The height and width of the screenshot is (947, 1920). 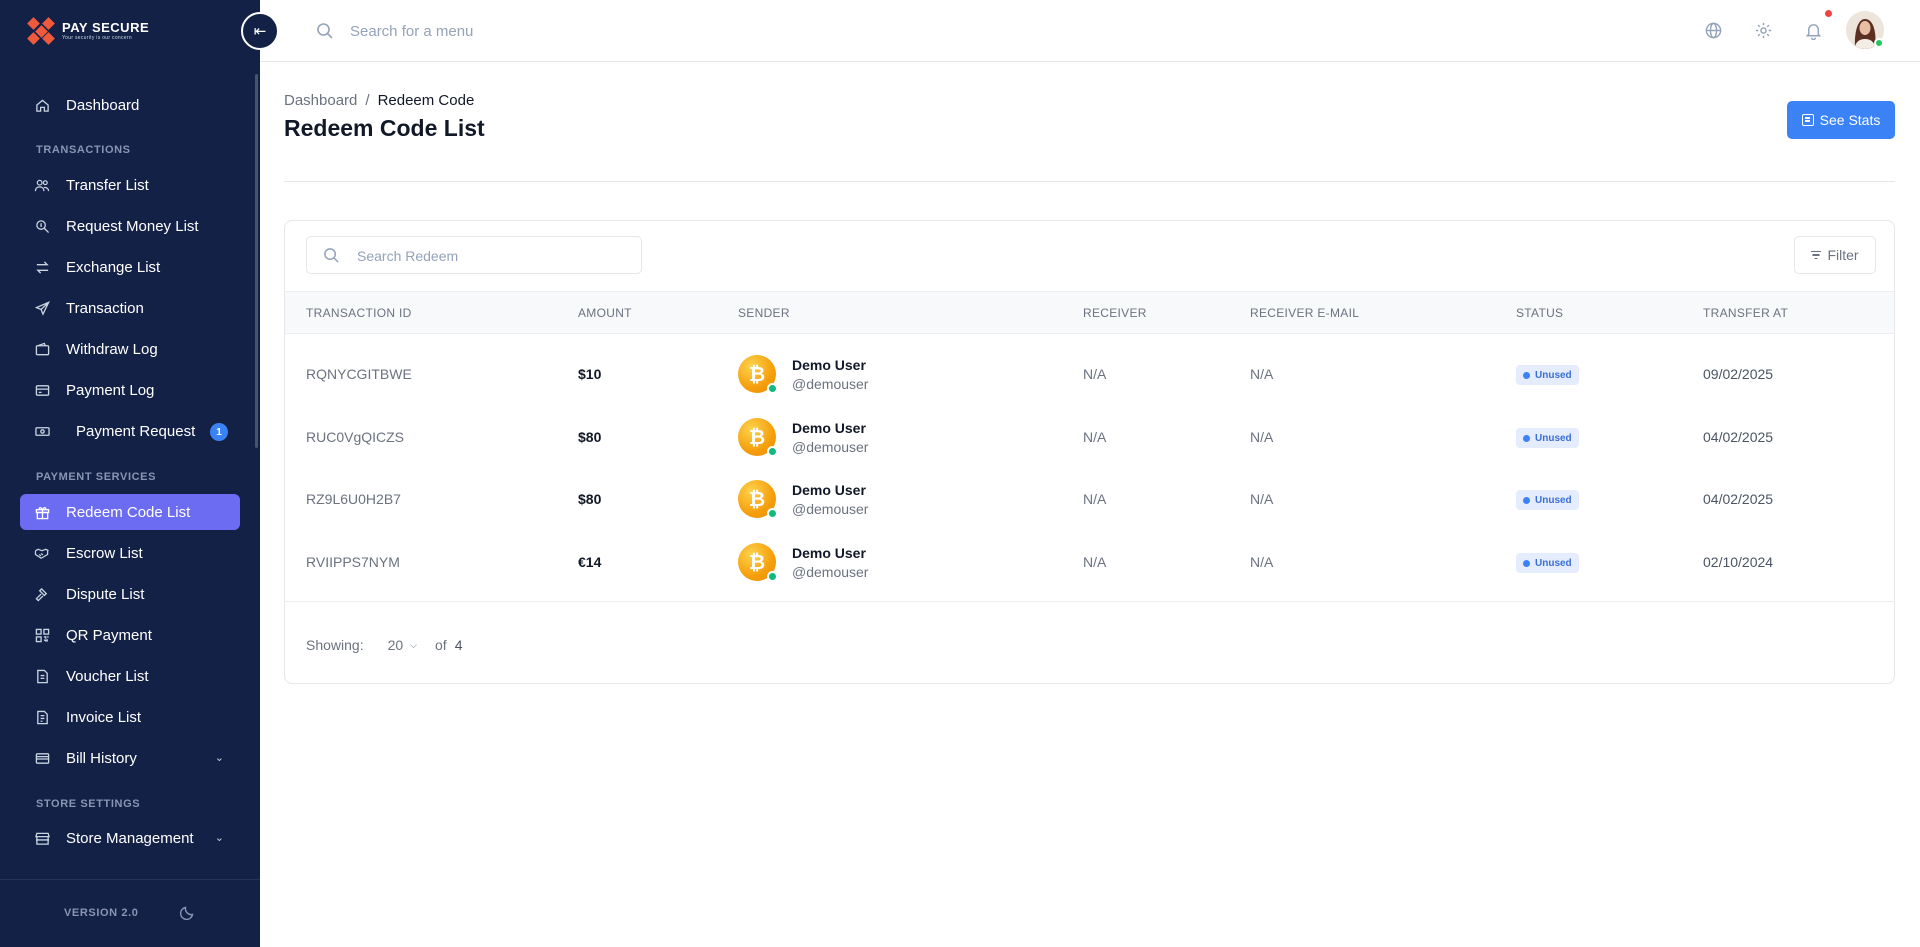 What do you see at coordinates (106, 27) in the screenshot?
I see `brand-name: PAY SECURE` at bounding box center [106, 27].